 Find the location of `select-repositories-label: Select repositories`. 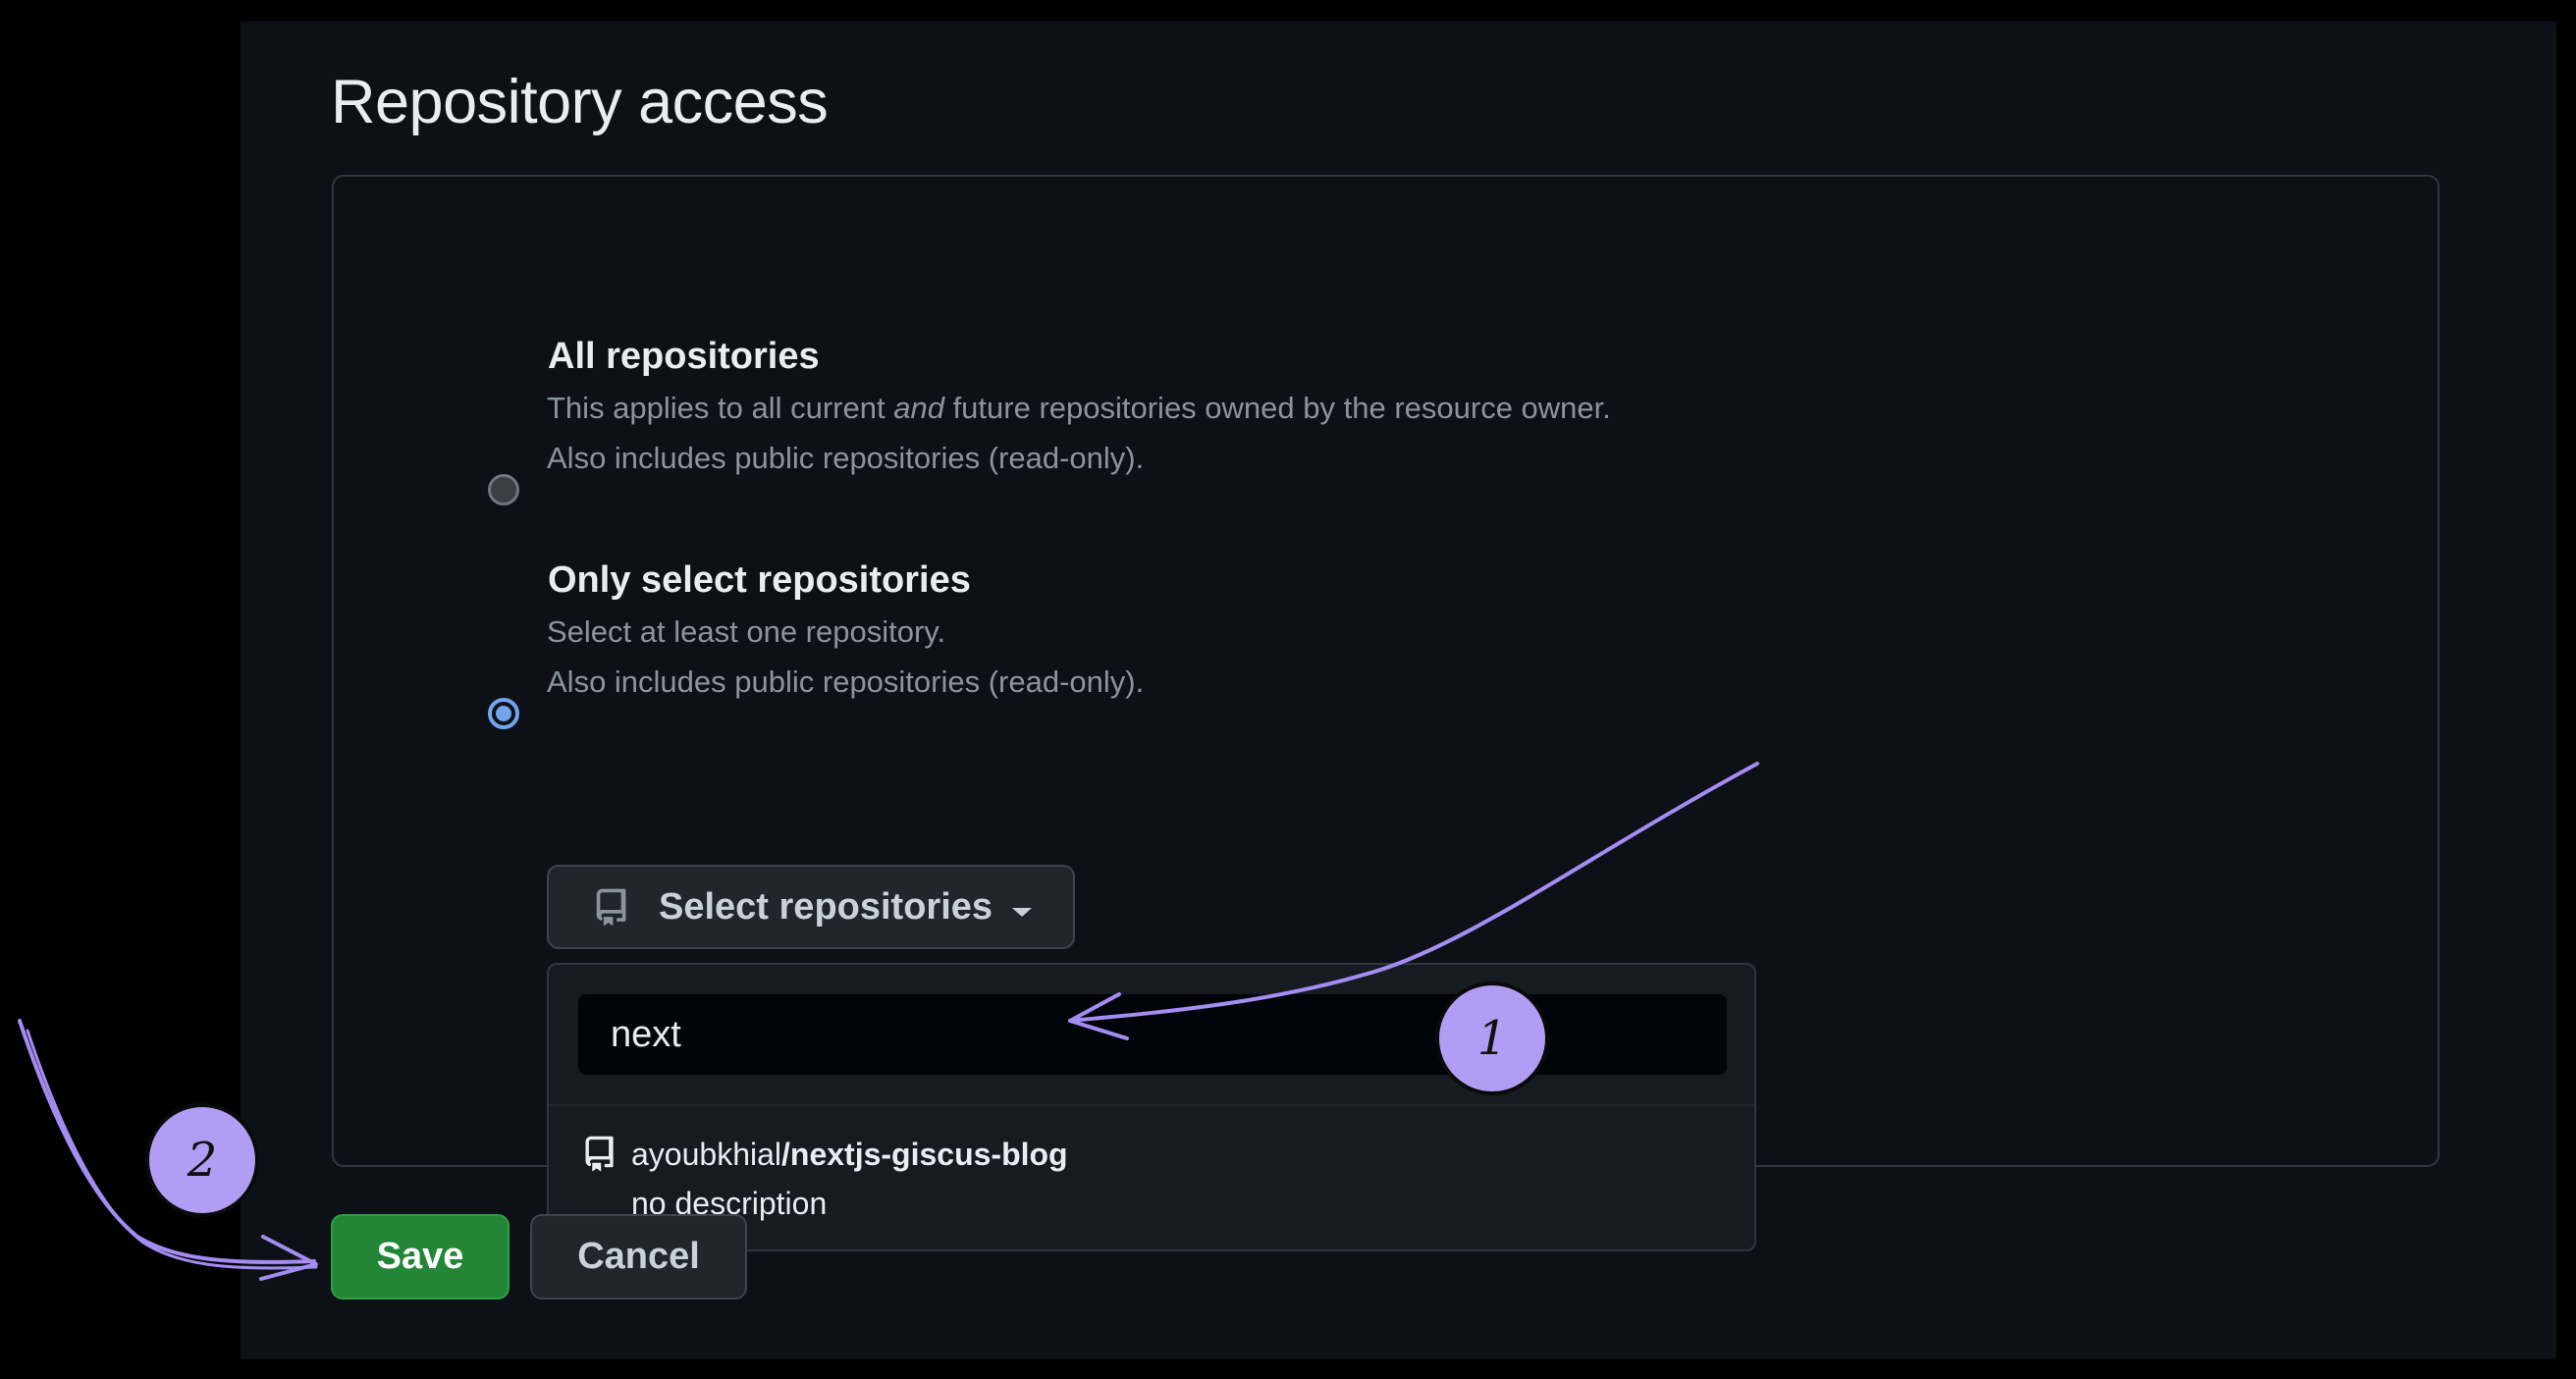

select-repositories-label: Select repositories is located at coordinates (826, 907).